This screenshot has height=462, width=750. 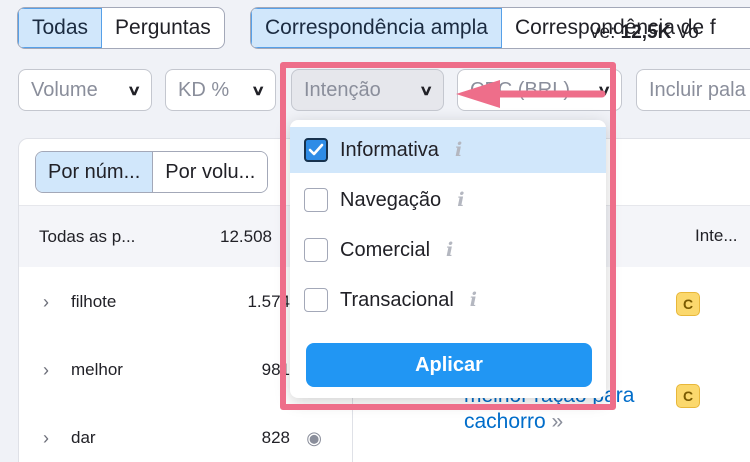 What do you see at coordinates (449, 365) in the screenshot?
I see `apply-button: Aplicar` at bounding box center [449, 365].